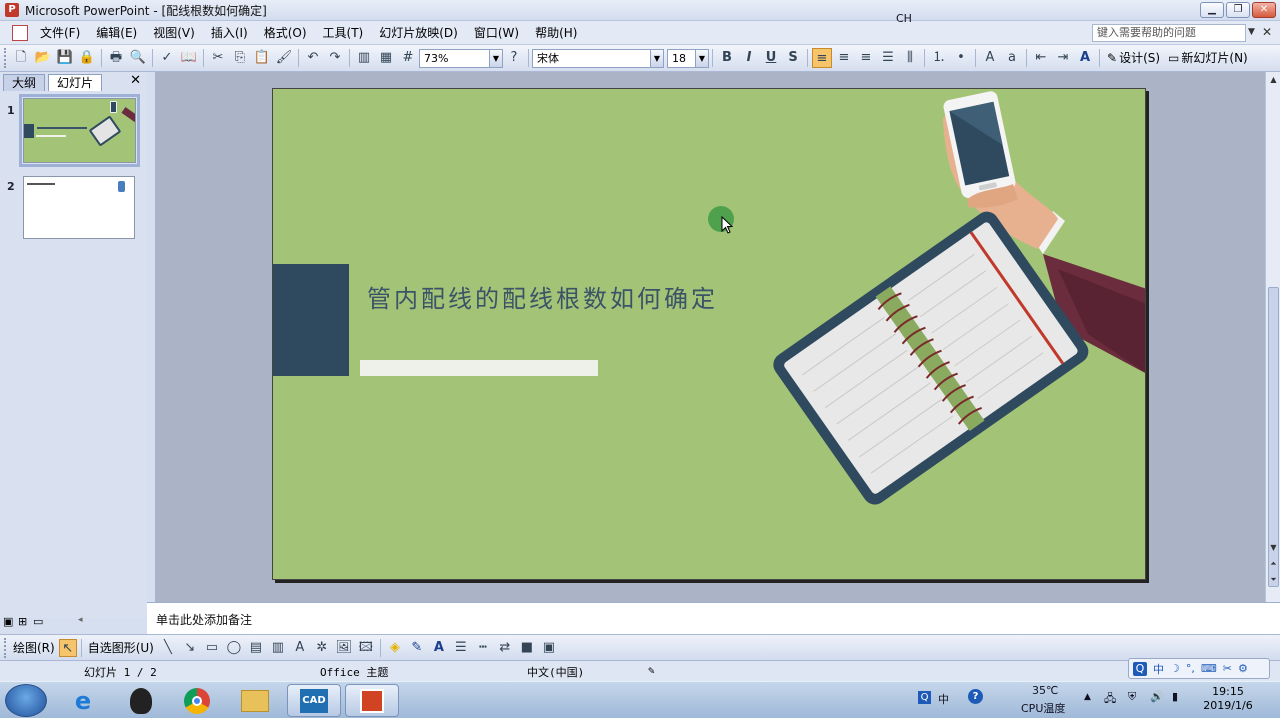 This screenshot has height=718, width=1280. What do you see at coordinates (67, 647) in the screenshot?
I see `select-objects-icon: ↖` at bounding box center [67, 647].